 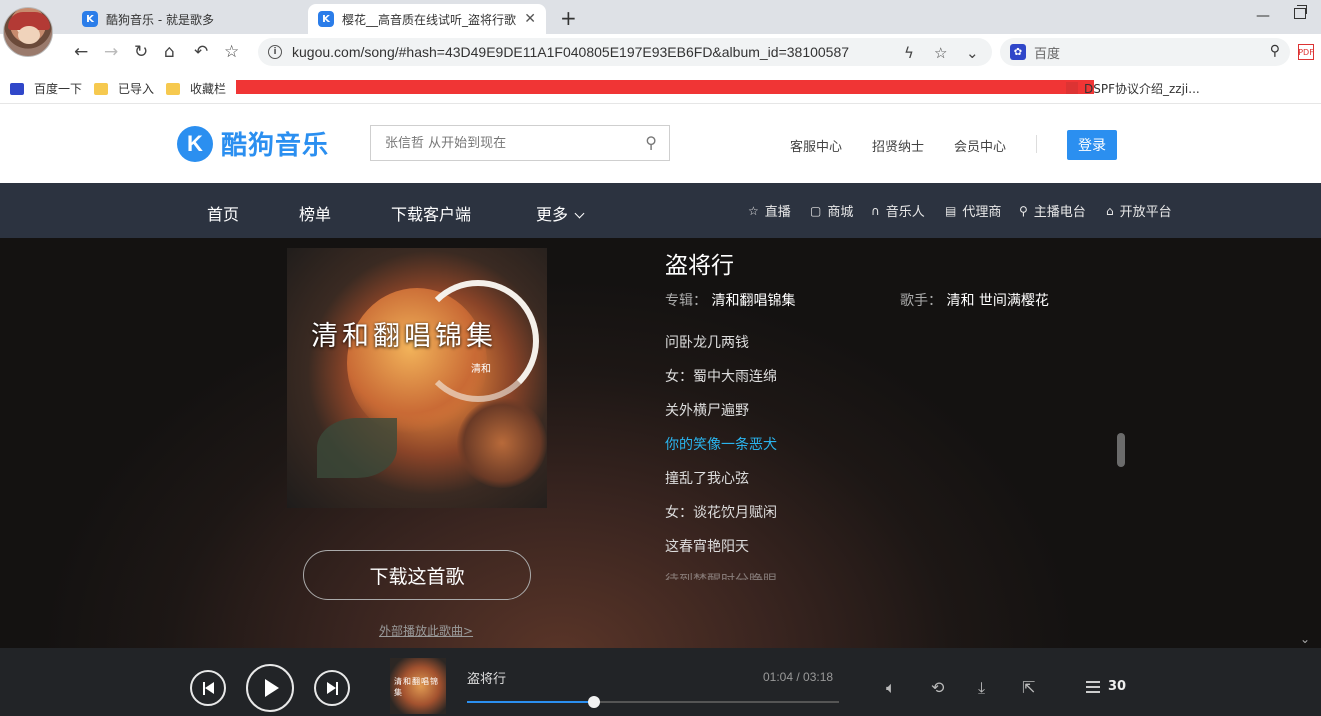 What do you see at coordinates (909, 53) in the screenshot?
I see `lightning-icon: ϟ` at bounding box center [909, 53].